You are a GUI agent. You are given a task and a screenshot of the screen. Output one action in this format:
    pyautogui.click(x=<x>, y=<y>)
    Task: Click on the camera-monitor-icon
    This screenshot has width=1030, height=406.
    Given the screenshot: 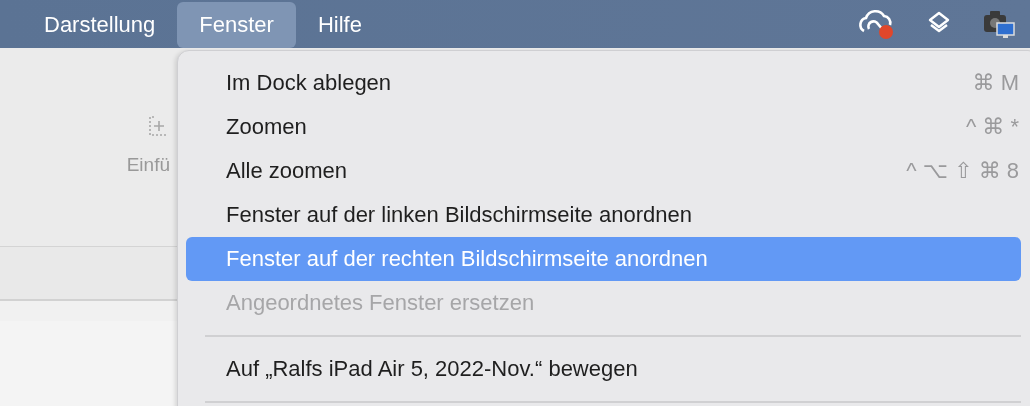 What is the action you would take?
    pyautogui.click(x=999, y=24)
    